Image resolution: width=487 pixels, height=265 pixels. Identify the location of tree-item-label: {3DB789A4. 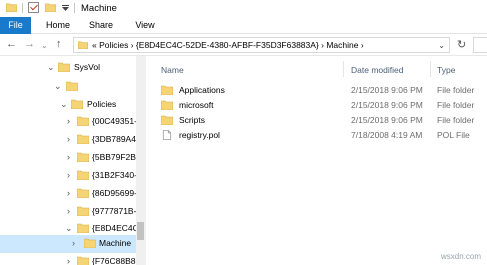
(114, 139).